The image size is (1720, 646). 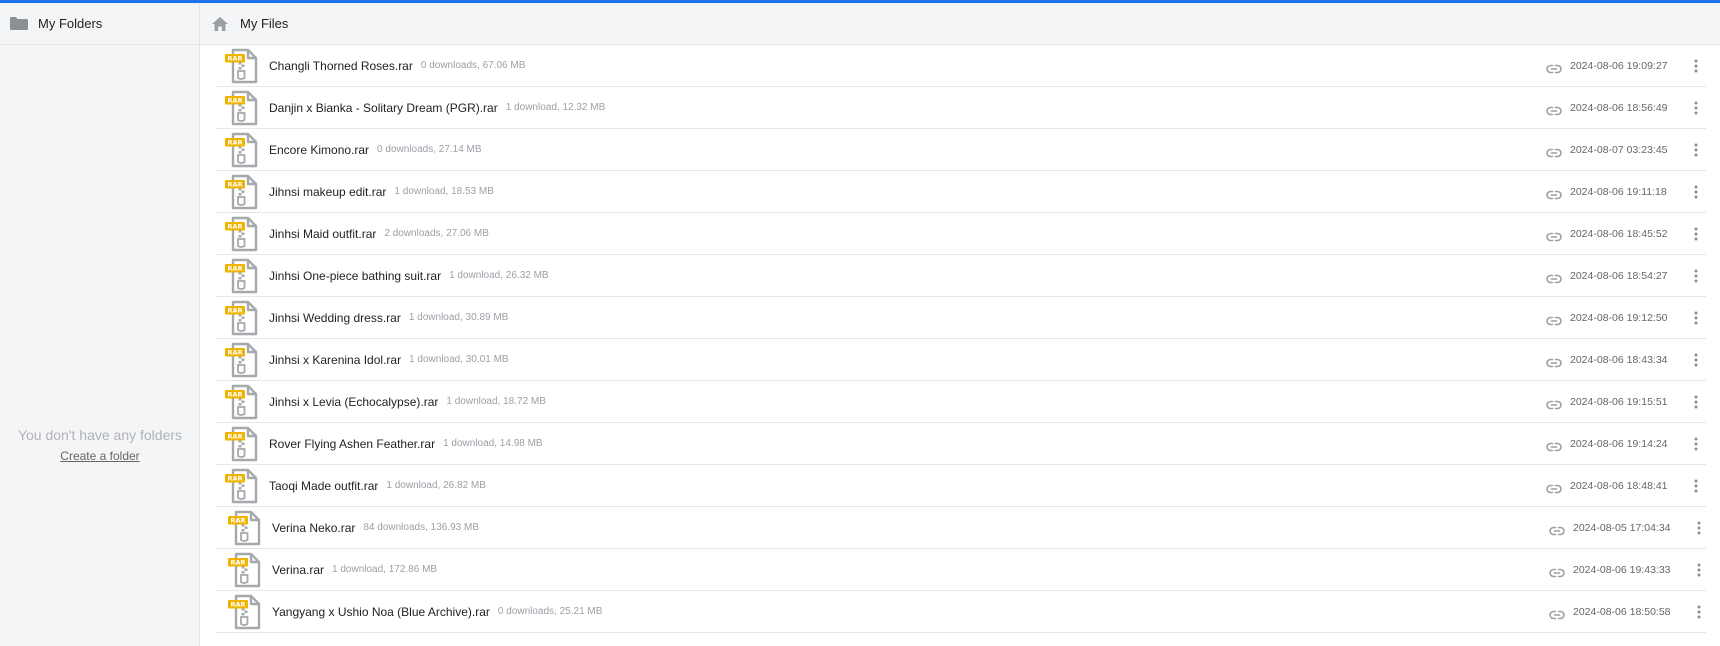 I want to click on file-name: Rover Flying Ashen Feather.rar, so click(x=352, y=444).